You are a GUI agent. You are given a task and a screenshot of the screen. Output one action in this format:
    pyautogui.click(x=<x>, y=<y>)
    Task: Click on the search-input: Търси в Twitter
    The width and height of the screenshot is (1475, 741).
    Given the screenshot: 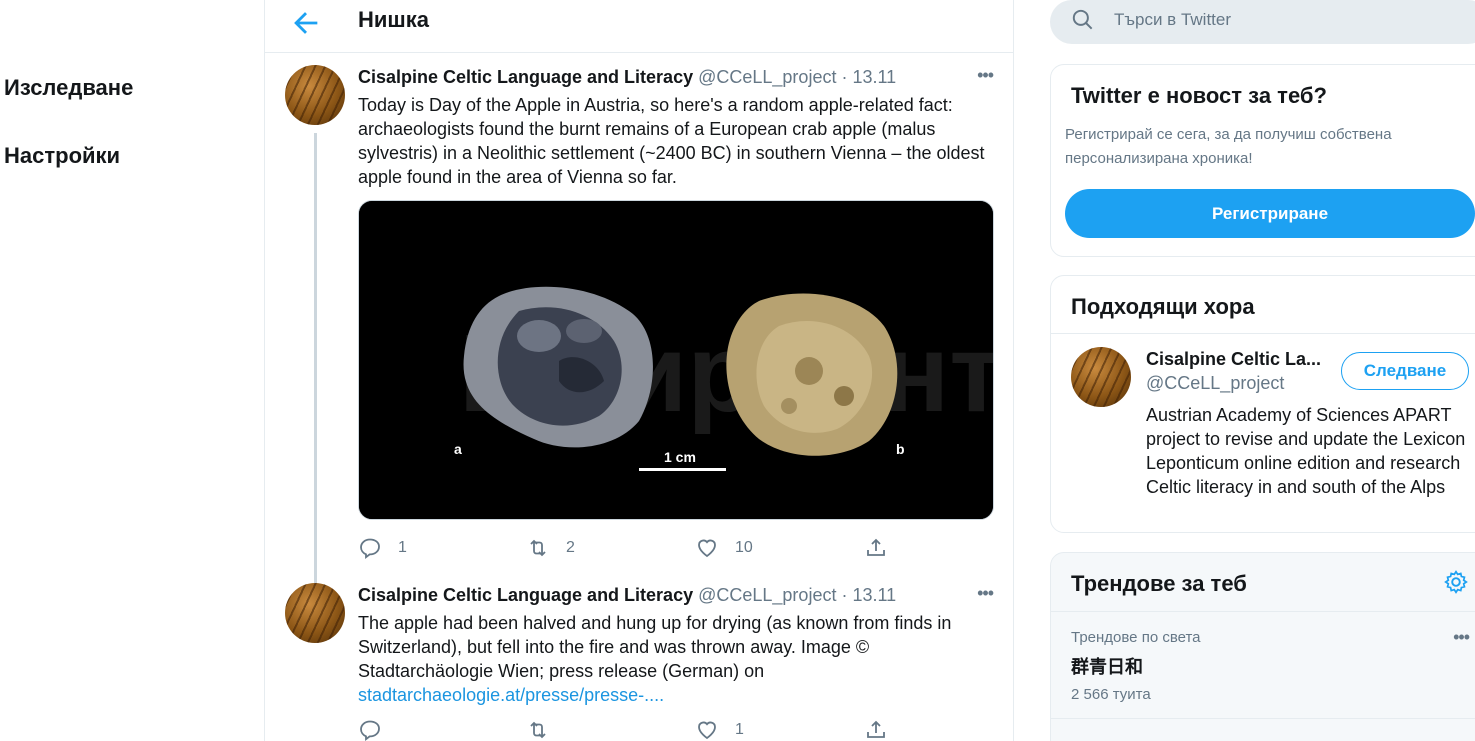 What is the action you would take?
    pyautogui.click(x=1172, y=20)
    